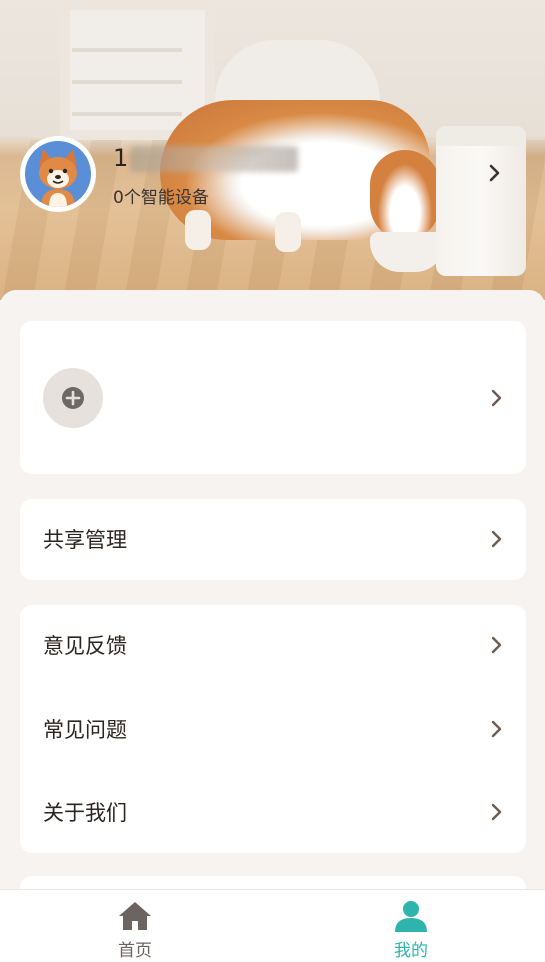 The height and width of the screenshot is (962, 545). I want to click on tab-mine: 我的, so click(411, 926).